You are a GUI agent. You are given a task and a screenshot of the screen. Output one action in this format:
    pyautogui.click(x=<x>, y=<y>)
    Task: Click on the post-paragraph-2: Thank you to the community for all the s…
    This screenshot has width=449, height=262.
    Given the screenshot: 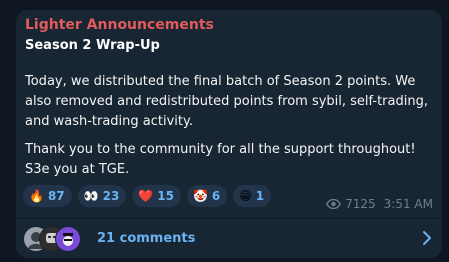 What is the action you would take?
    pyautogui.click(x=220, y=159)
    